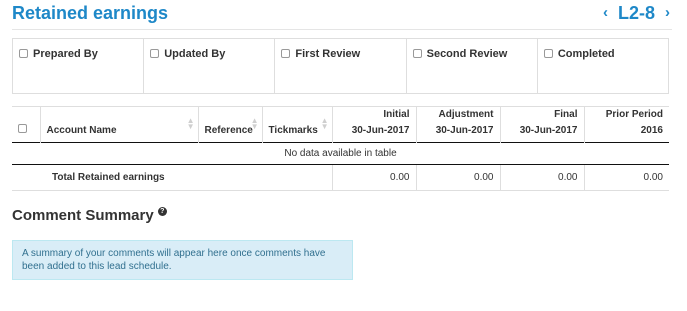  I want to click on final-header-label: Final, so click(566, 114).